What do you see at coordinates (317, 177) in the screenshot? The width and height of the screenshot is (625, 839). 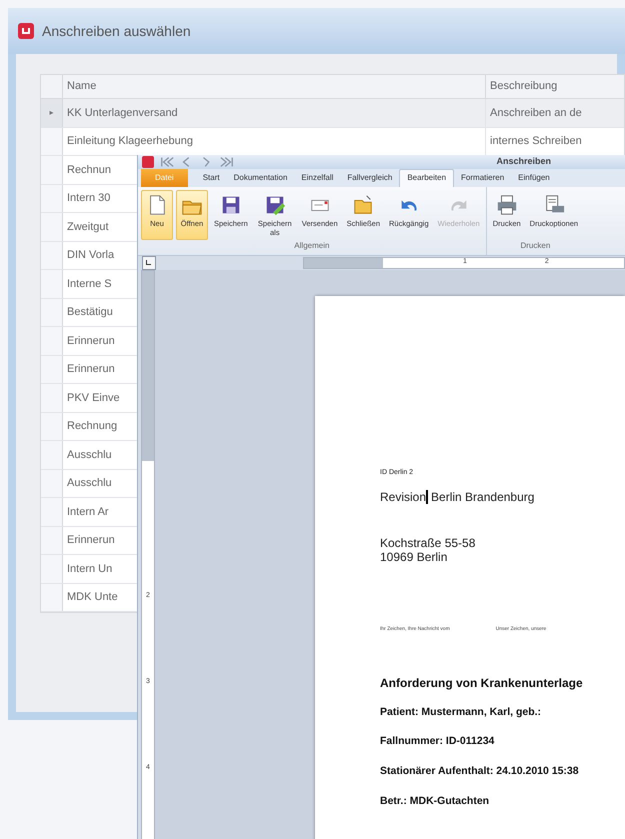 I see `ribbon-tab: Einzelfall` at bounding box center [317, 177].